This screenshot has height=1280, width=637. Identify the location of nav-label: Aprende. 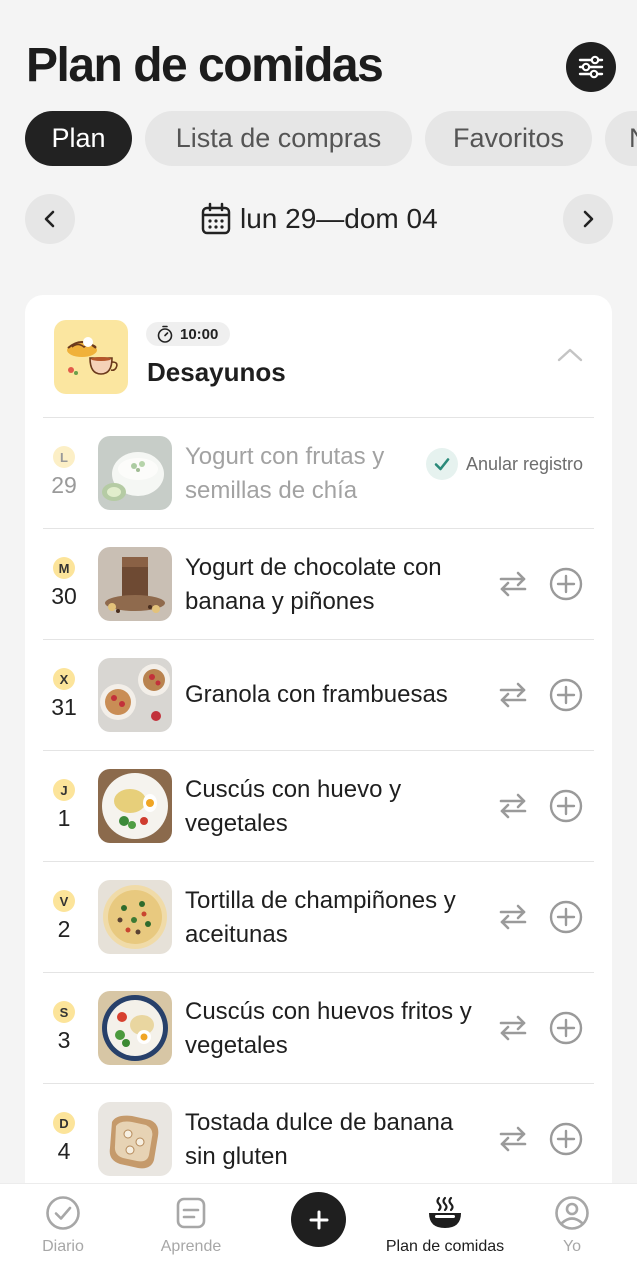
(191, 1246).